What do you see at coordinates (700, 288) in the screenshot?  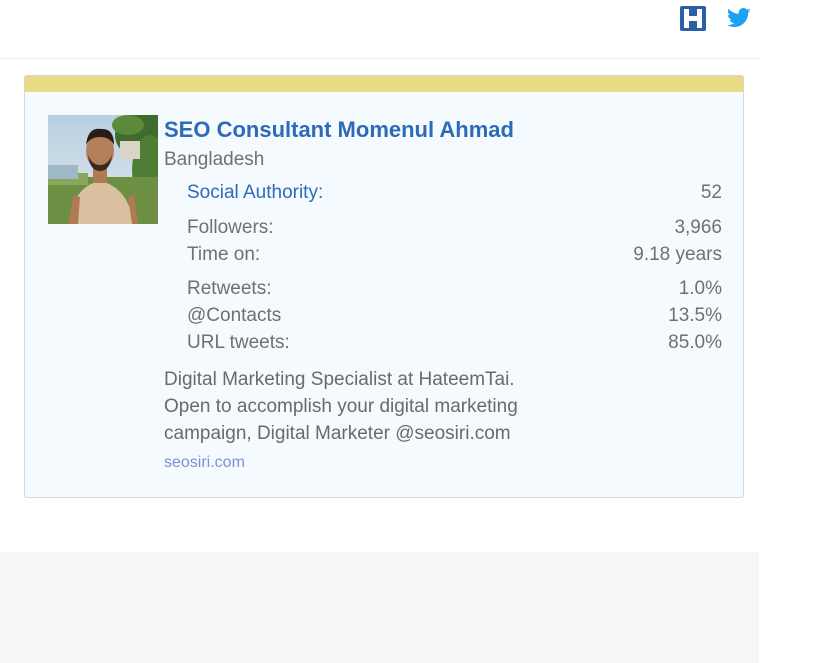 I see `stat-value: 1.0%` at bounding box center [700, 288].